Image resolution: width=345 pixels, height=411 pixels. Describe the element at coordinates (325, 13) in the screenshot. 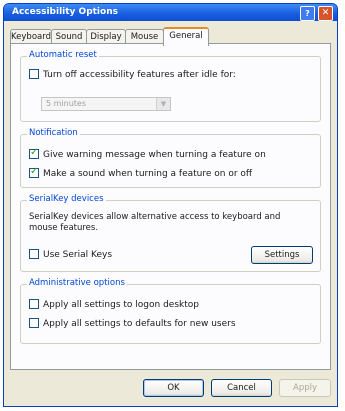

I see `close-button: ✕` at that location.